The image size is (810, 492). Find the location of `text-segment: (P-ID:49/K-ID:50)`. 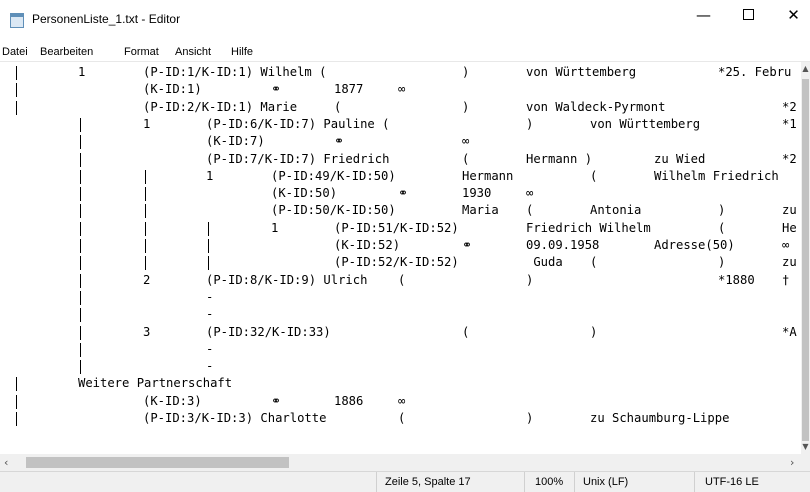

text-segment: (P-ID:49/K-ID:50) is located at coordinates (333, 175).